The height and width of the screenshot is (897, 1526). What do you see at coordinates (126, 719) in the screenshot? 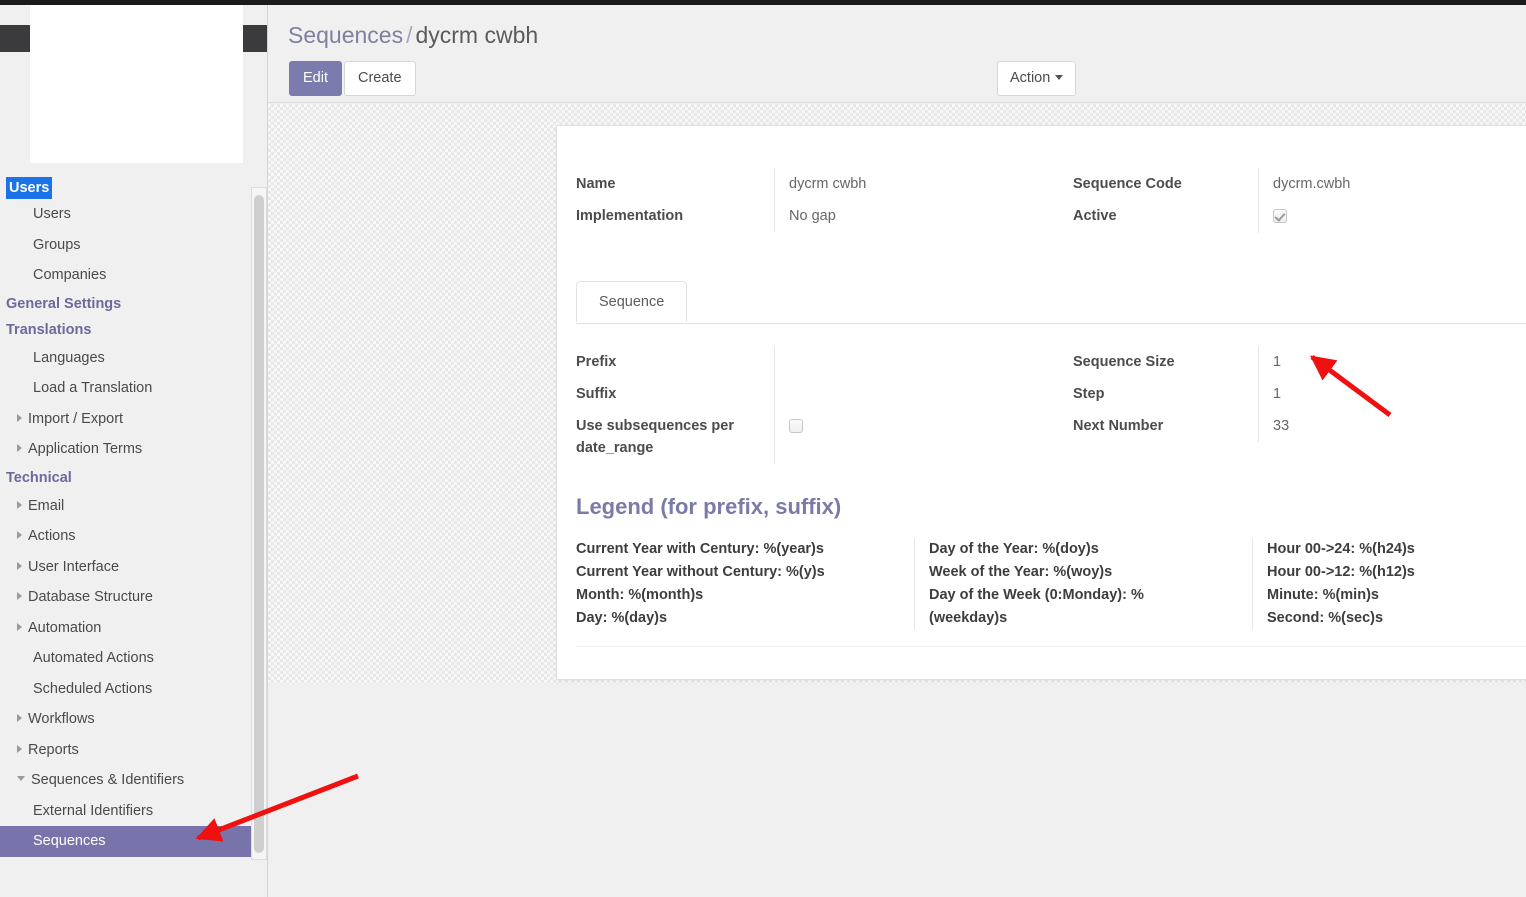
I see `sidebar-item-workflows: Workflows` at bounding box center [126, 719].